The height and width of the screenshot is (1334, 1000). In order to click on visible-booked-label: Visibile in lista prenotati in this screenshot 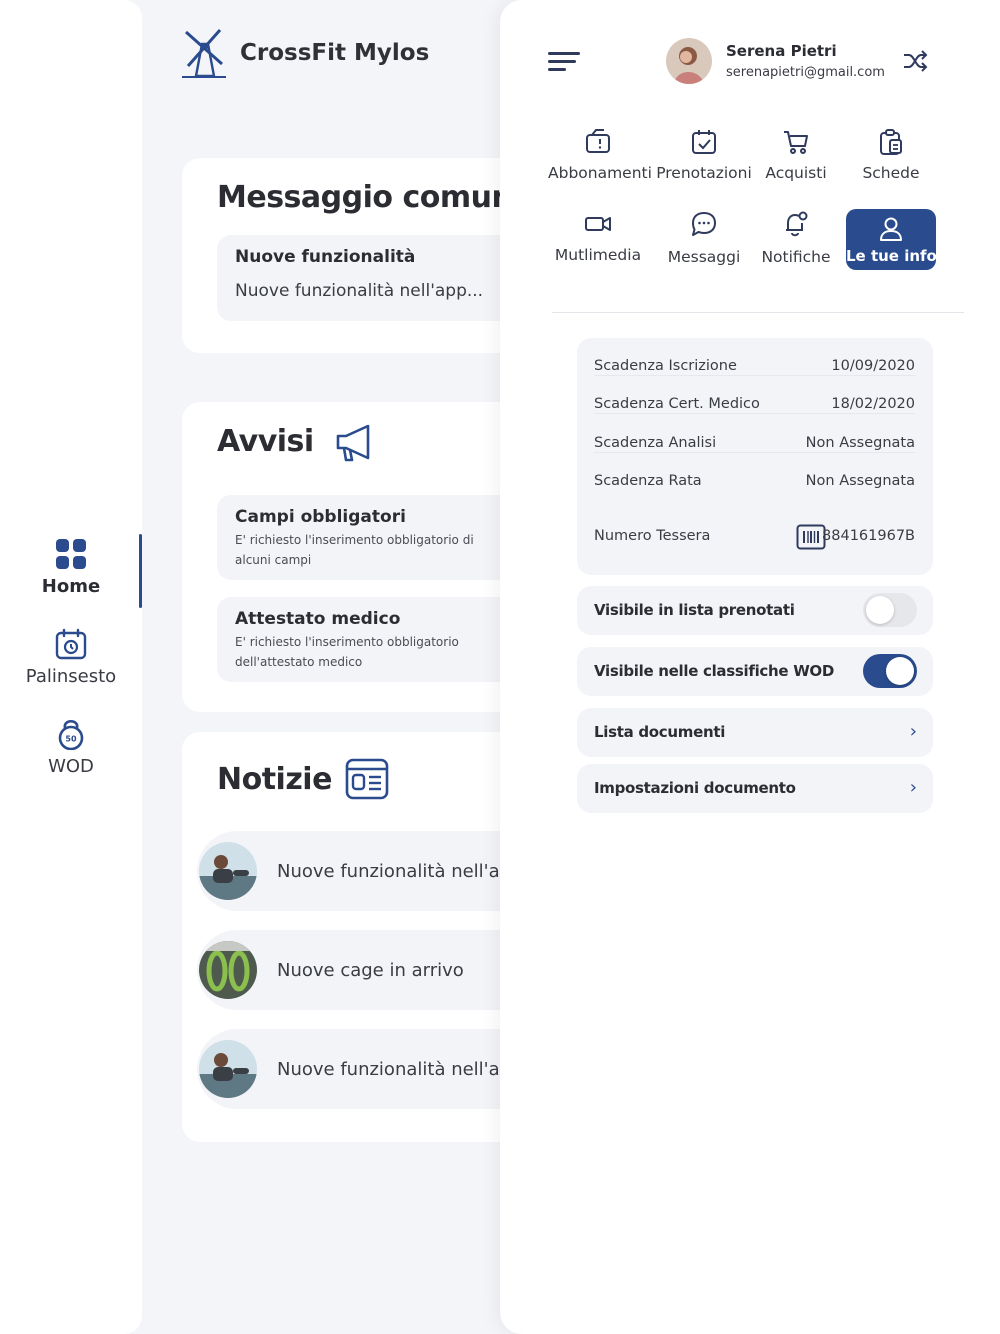, I will do `click(694, 610)`.